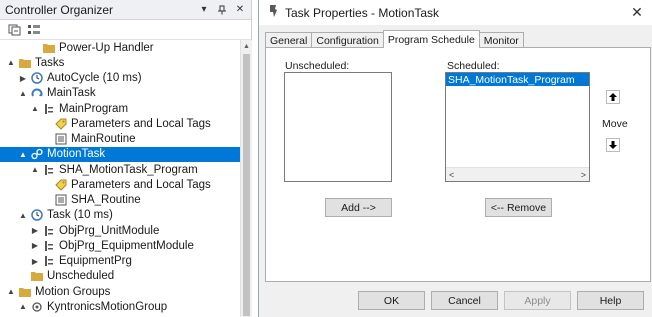 The image size is (652, 317). I want to click on tab-general: General, so click(289, 40).